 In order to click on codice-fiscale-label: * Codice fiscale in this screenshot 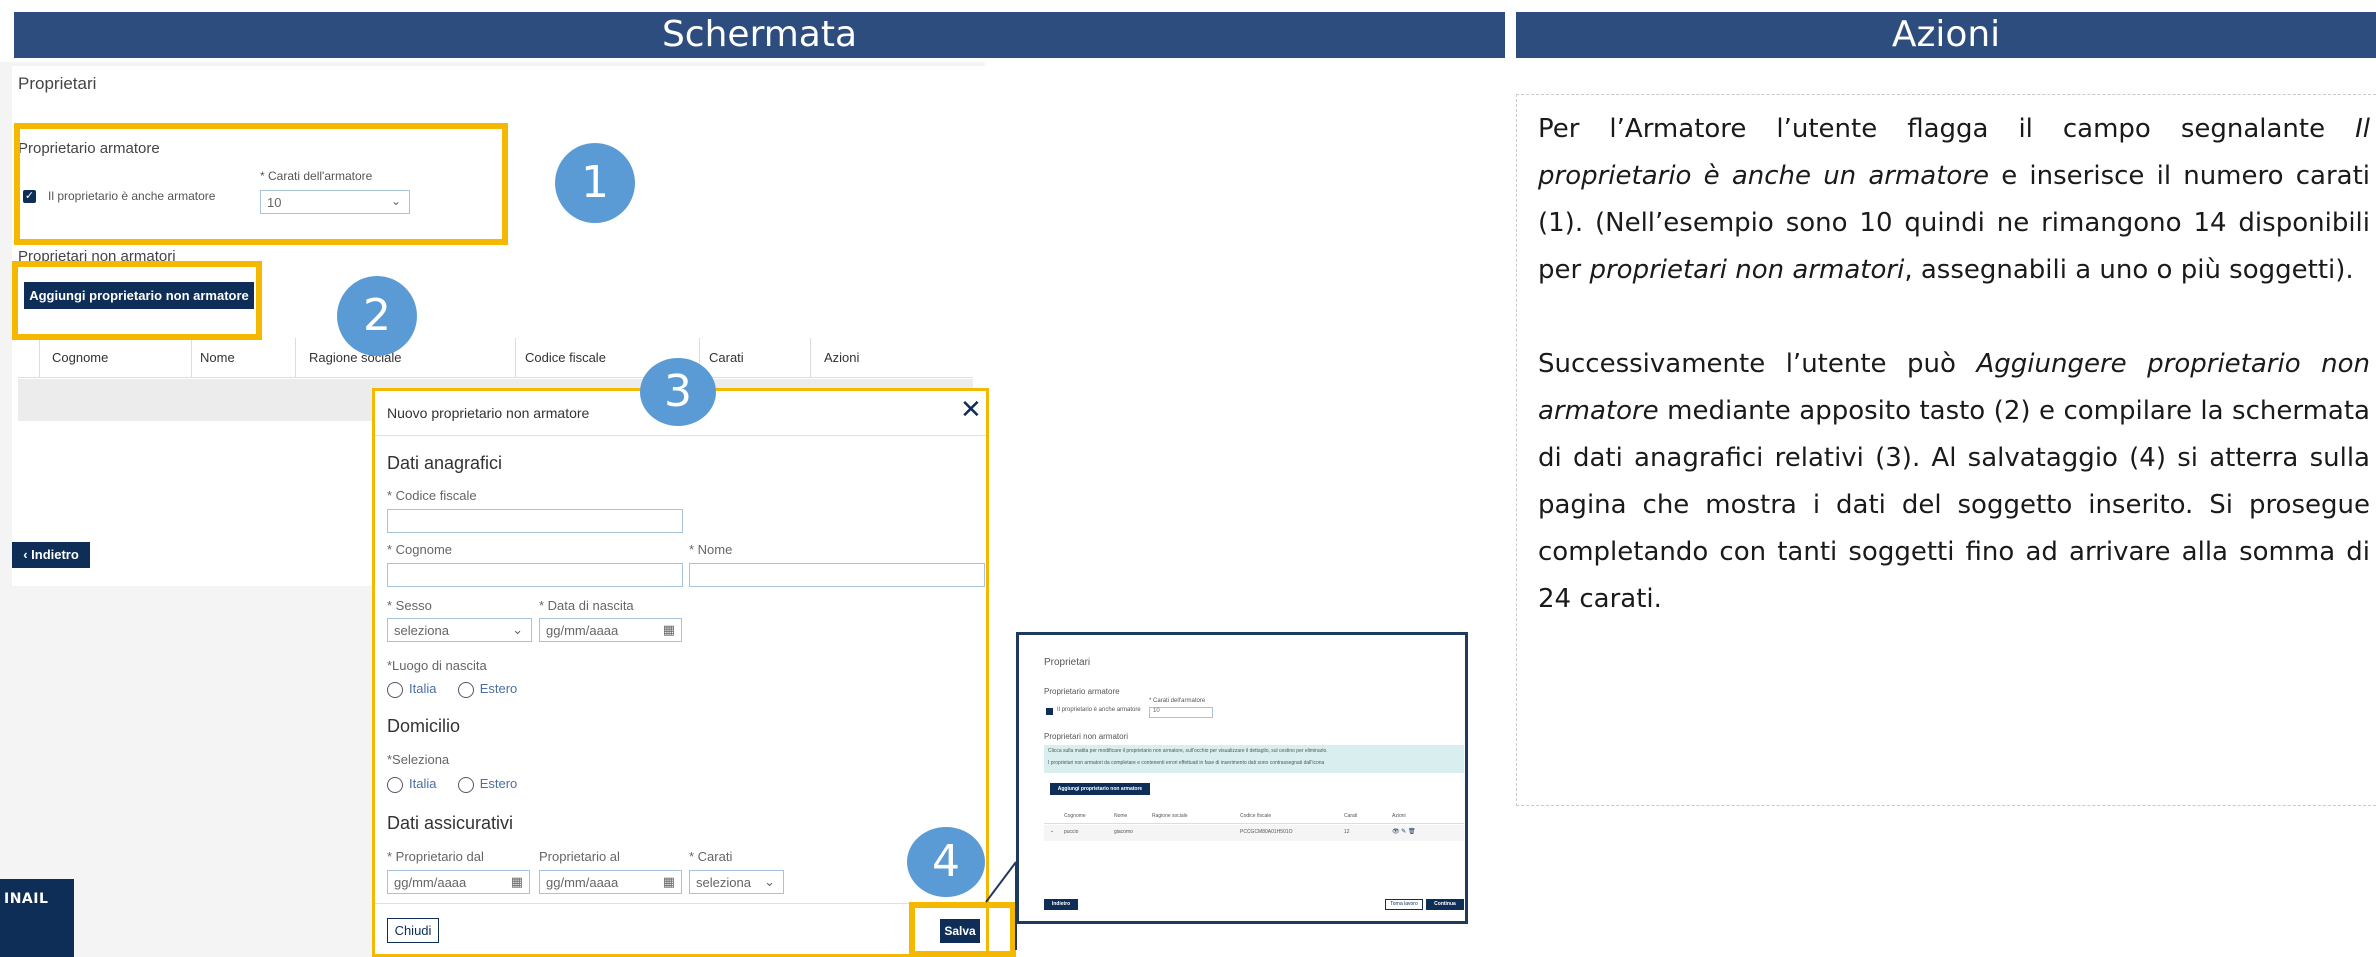, I will do `click(432, 495)`.